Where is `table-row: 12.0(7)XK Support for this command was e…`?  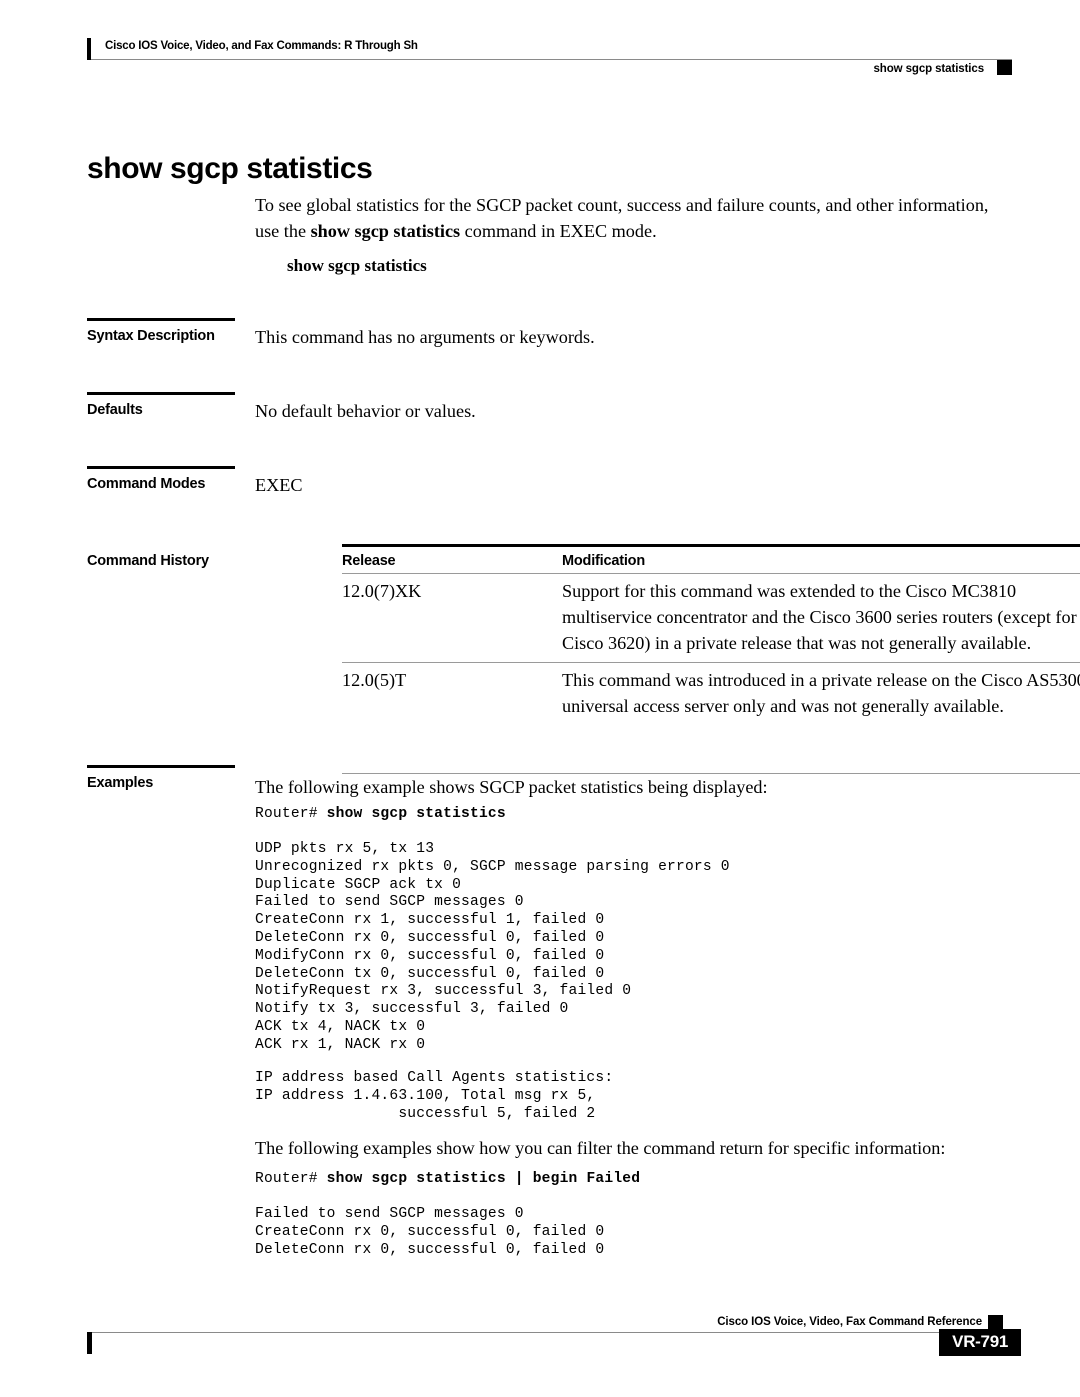
table-row: 12.0(7)XK Support for this command was e… is located at coordinates (711, 618).